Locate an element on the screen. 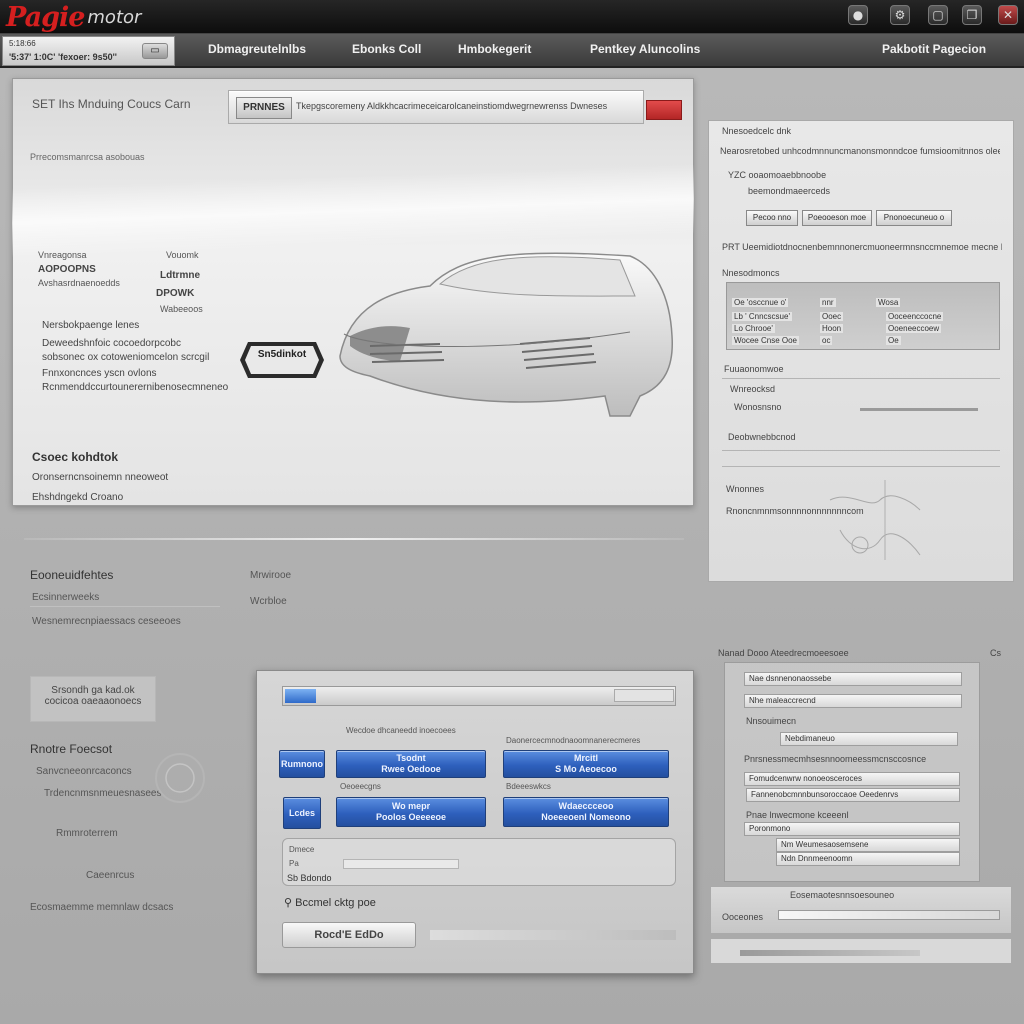 This screenshot has height=1024, width=1024. function-button-3: Wo mepr Poolos Oeeeeoe is located at coordinates (411, 812).